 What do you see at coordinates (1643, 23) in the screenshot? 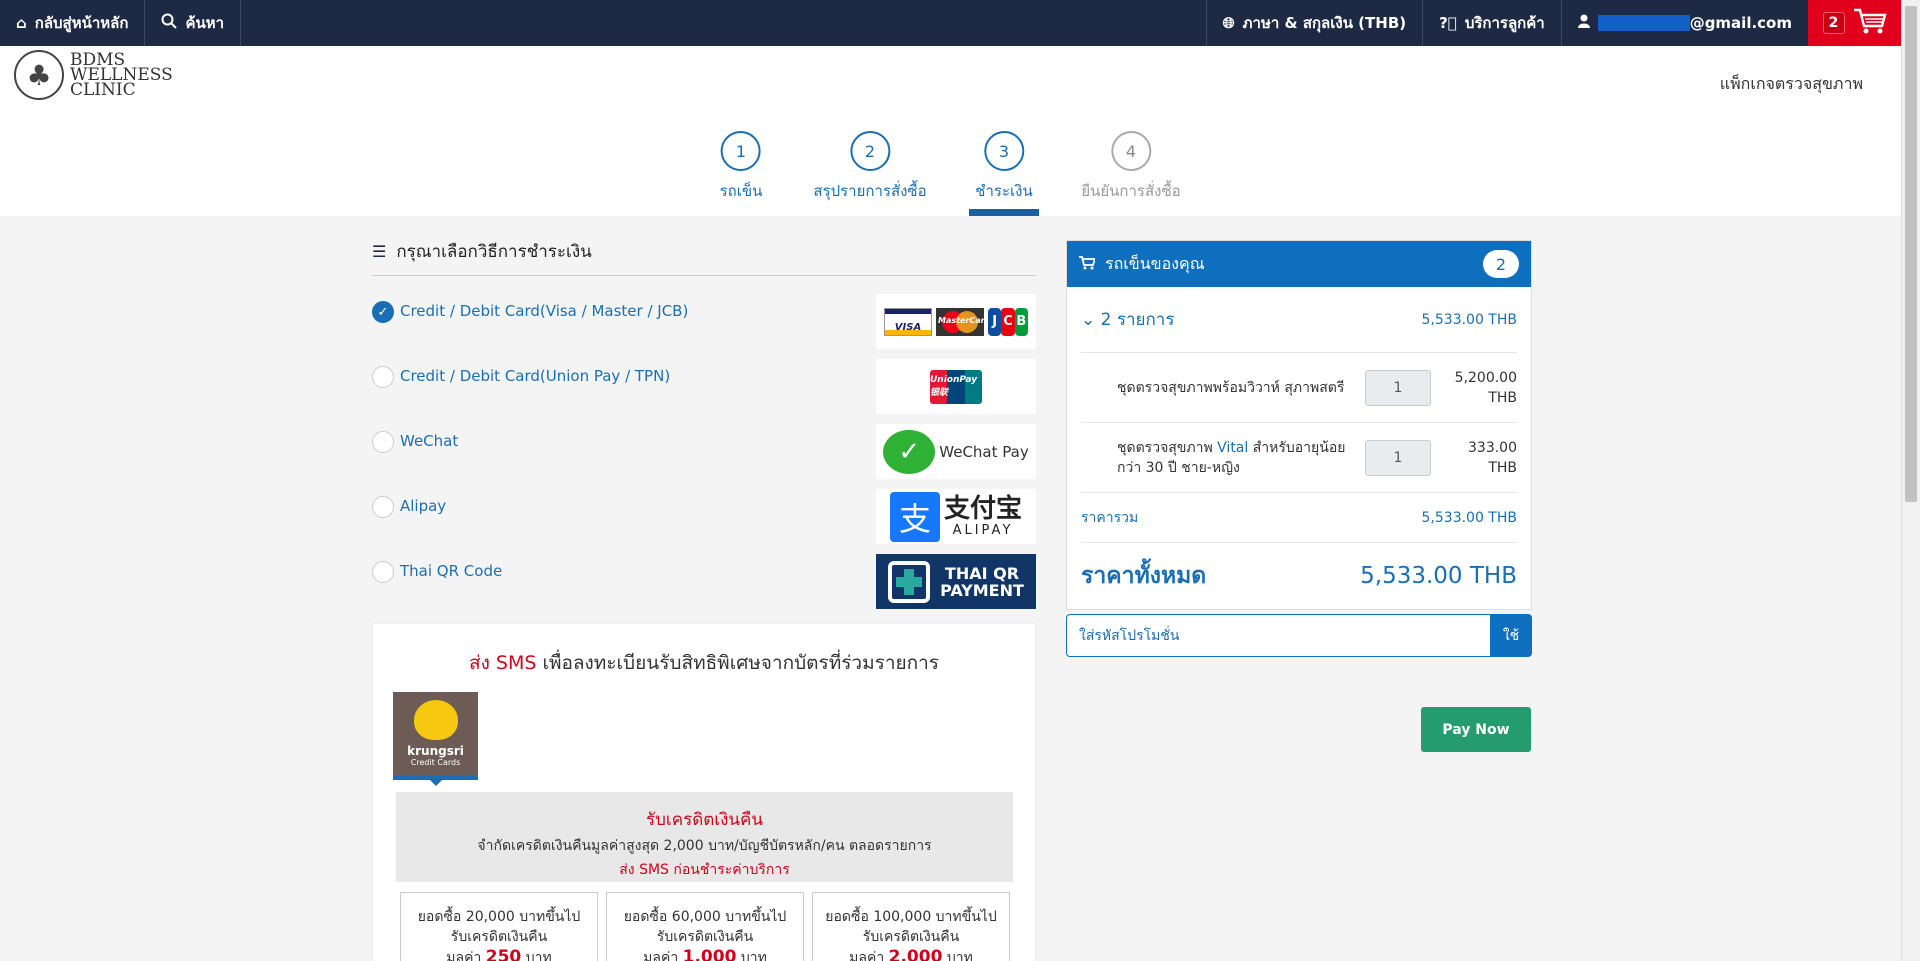
I see `email-redacted` at bounding box center [1643, 23].